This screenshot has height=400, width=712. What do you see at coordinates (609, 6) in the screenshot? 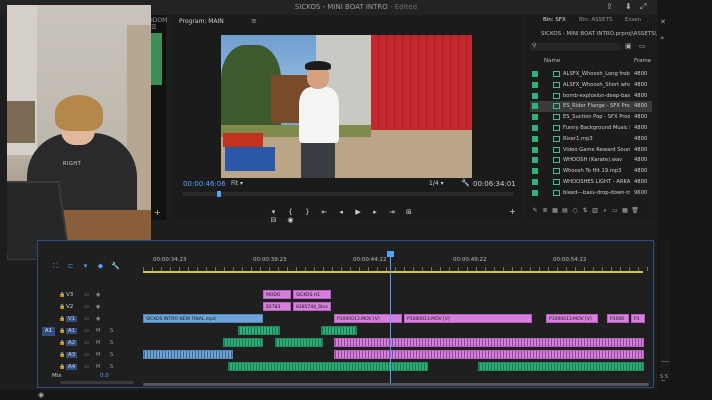
I see `share-icon: ⇪` at bounding box center [609, 6].